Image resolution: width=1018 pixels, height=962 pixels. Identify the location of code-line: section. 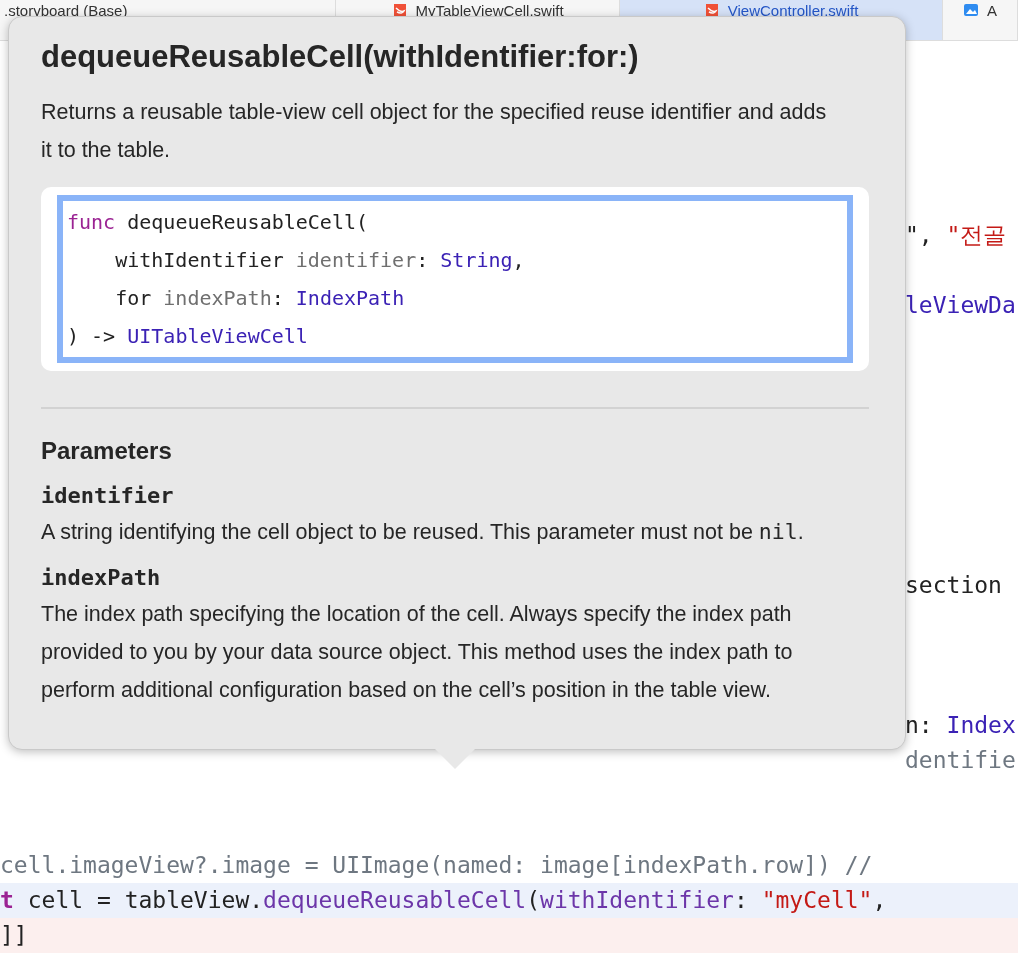
(953, 585).